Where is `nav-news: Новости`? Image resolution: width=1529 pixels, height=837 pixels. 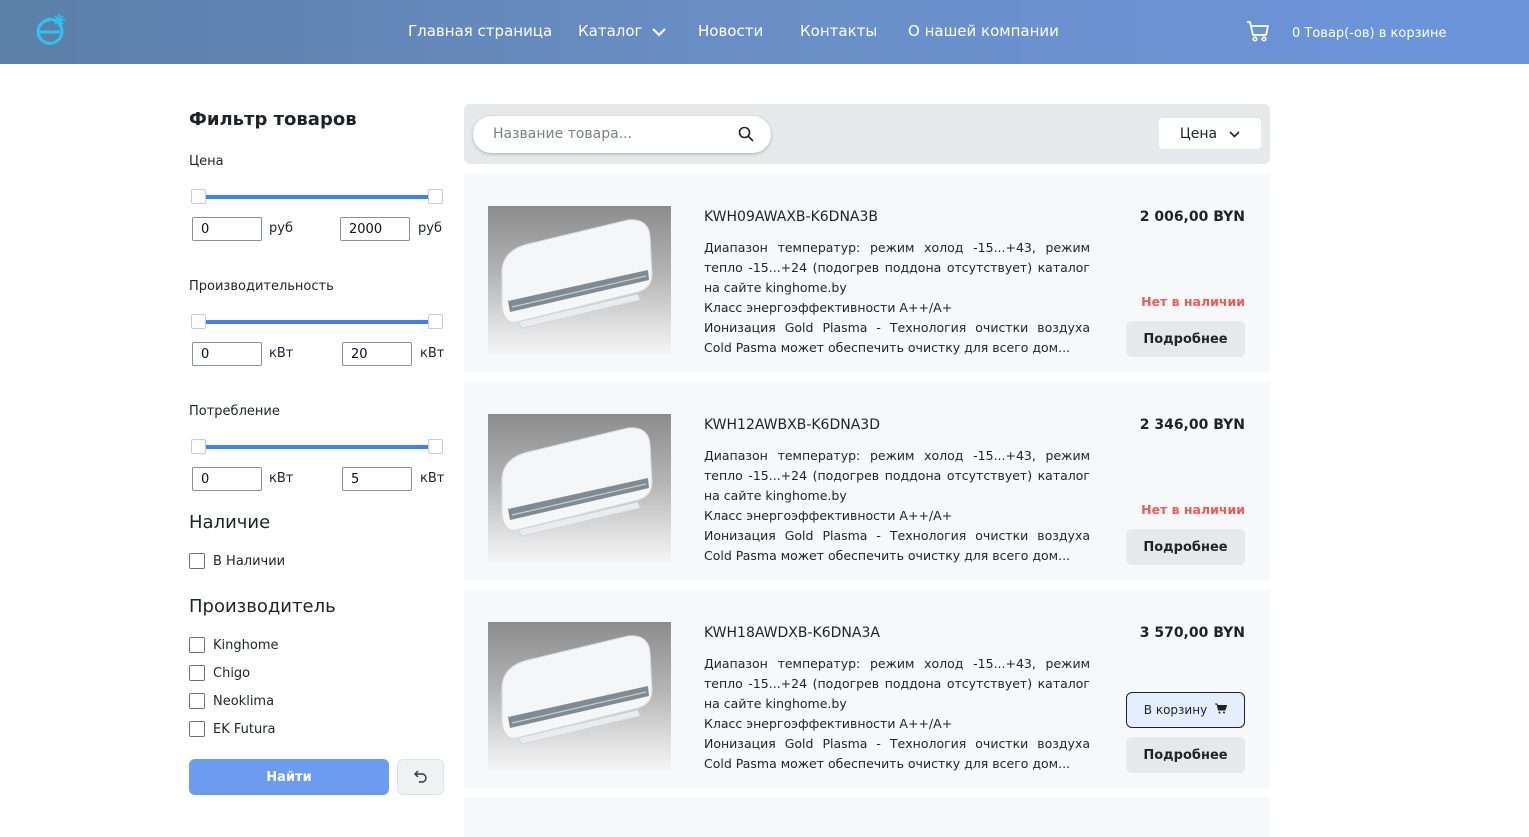
nav-news: Новости is located at coordinates (730, 31).